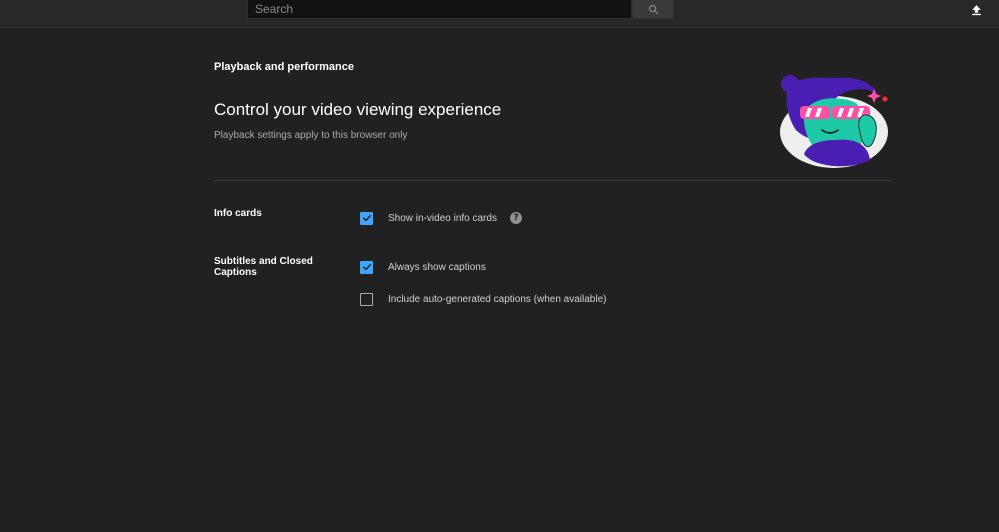 The width and height of the screenshot is (999, 532). What do you see at coordinates (284, 67) in the screenshot?
I see `section-title: Playback and performance` at bounding box center [284, 67].